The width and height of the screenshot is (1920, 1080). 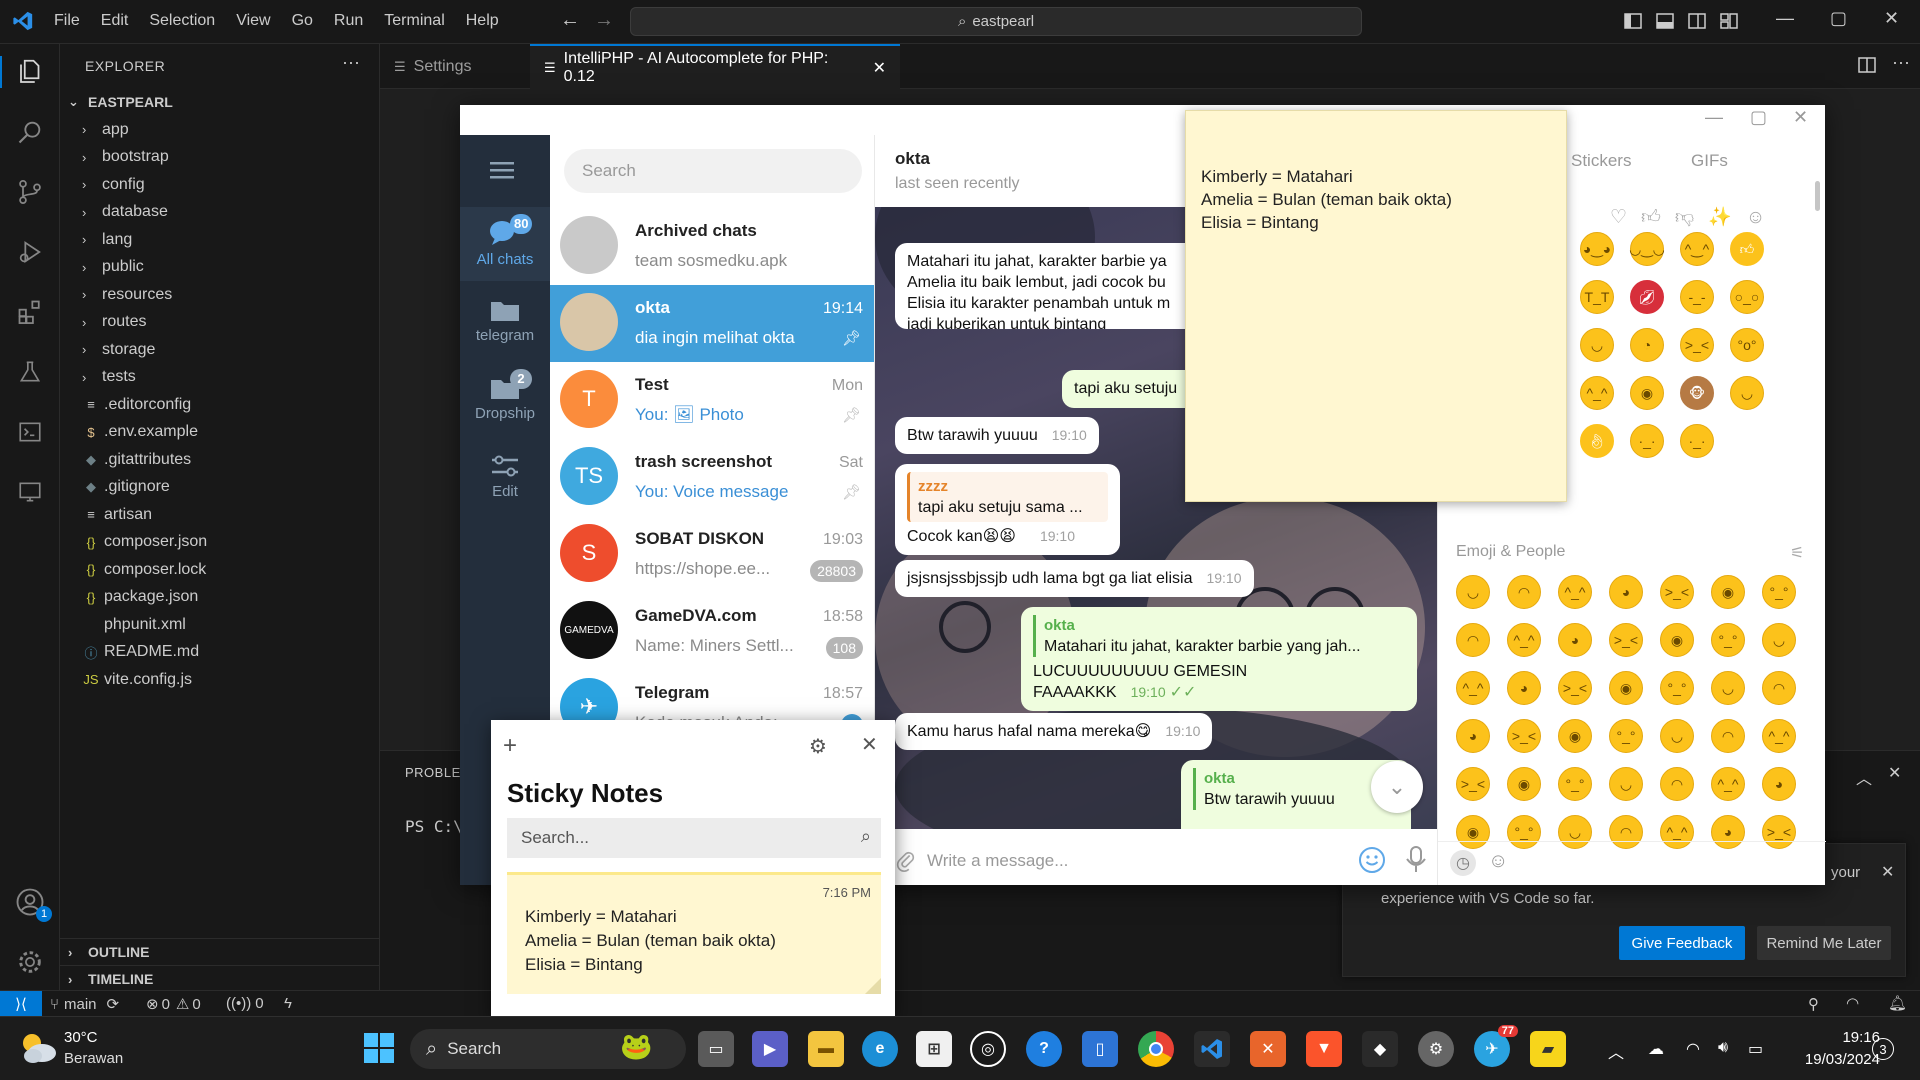 I want to click on sticky-notes-taskbar-icon: ▰, so click(x=1548, y=1049).